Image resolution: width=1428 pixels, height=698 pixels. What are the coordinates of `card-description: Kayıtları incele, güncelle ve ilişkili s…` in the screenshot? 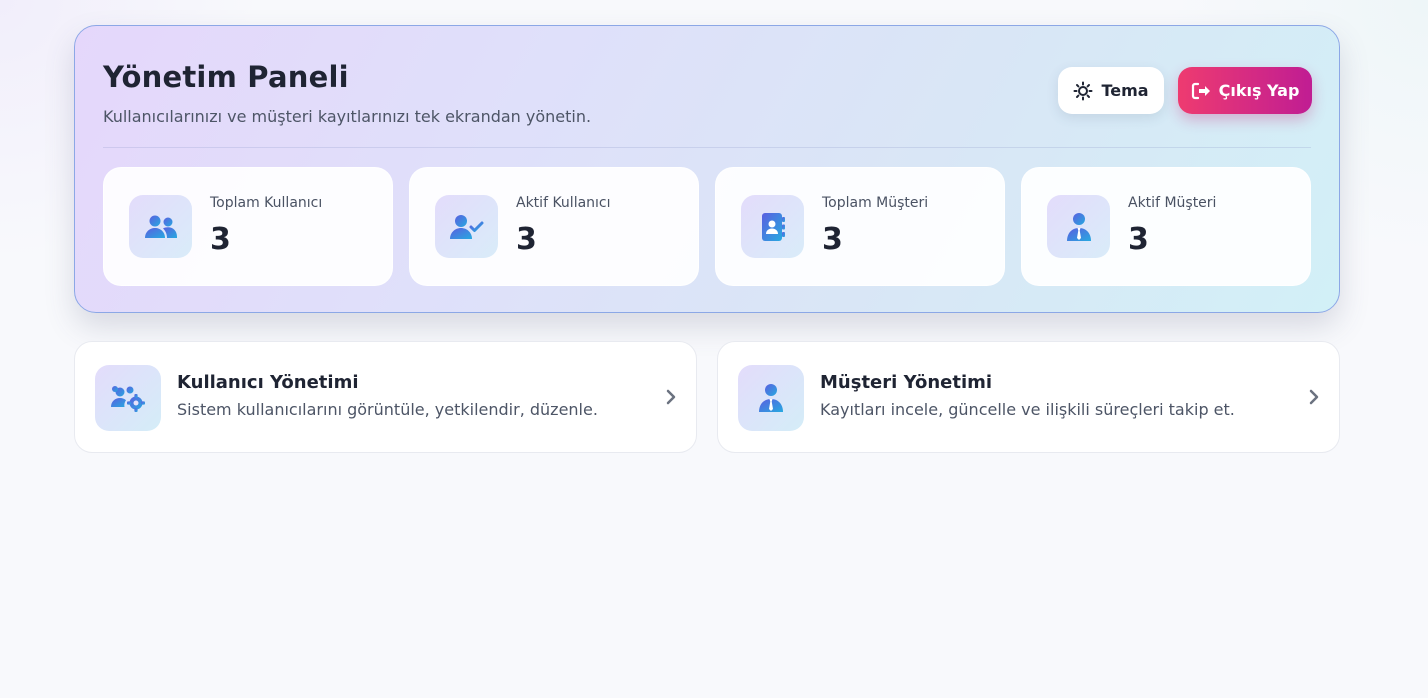 It's located at (1027, 409).